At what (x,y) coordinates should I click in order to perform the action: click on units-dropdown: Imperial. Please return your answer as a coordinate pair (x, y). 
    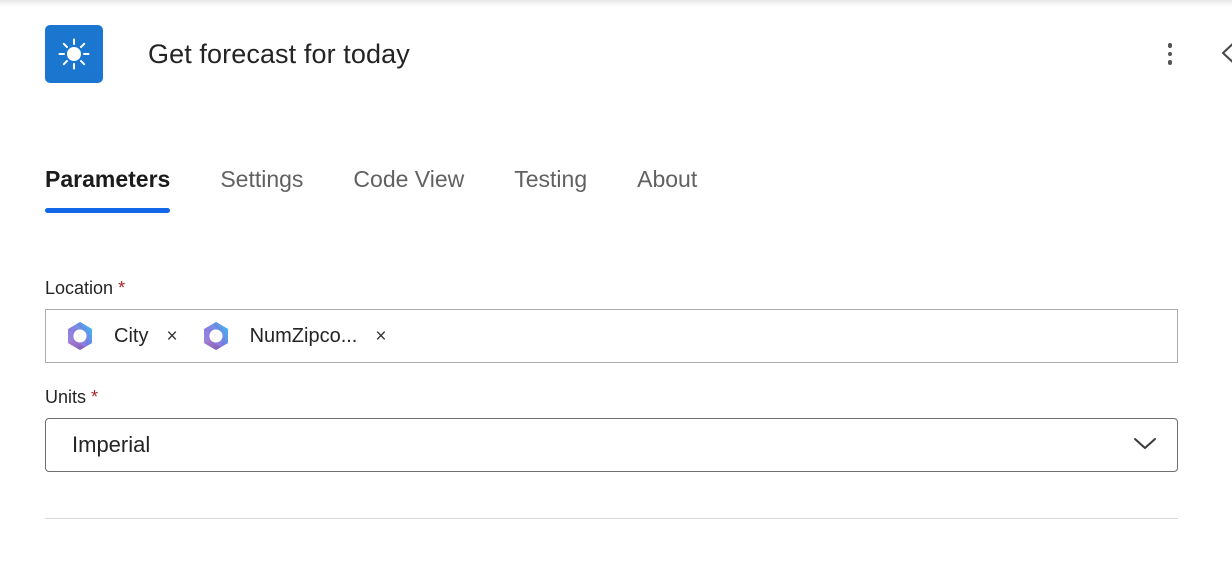
    Looking at the image, I should click on (611, 445).